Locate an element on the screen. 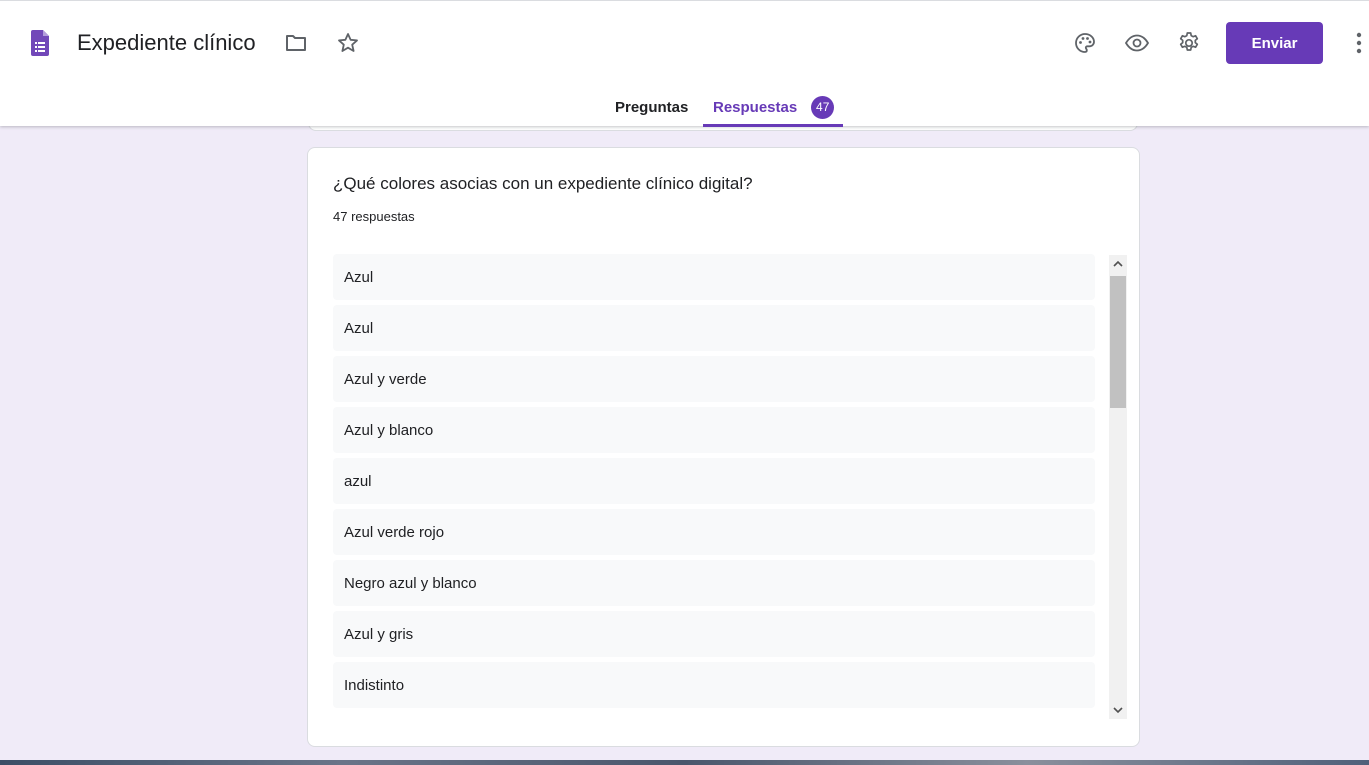  form-tabs: Preguntas Respuestas 47 is located at coordinates (684, 107).